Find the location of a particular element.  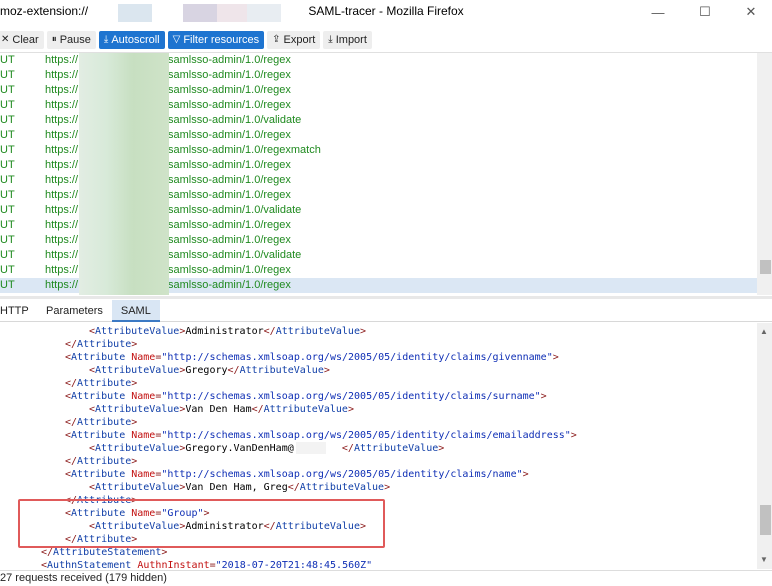

maximize-button: ☐ is located at coordinates (705, 12).